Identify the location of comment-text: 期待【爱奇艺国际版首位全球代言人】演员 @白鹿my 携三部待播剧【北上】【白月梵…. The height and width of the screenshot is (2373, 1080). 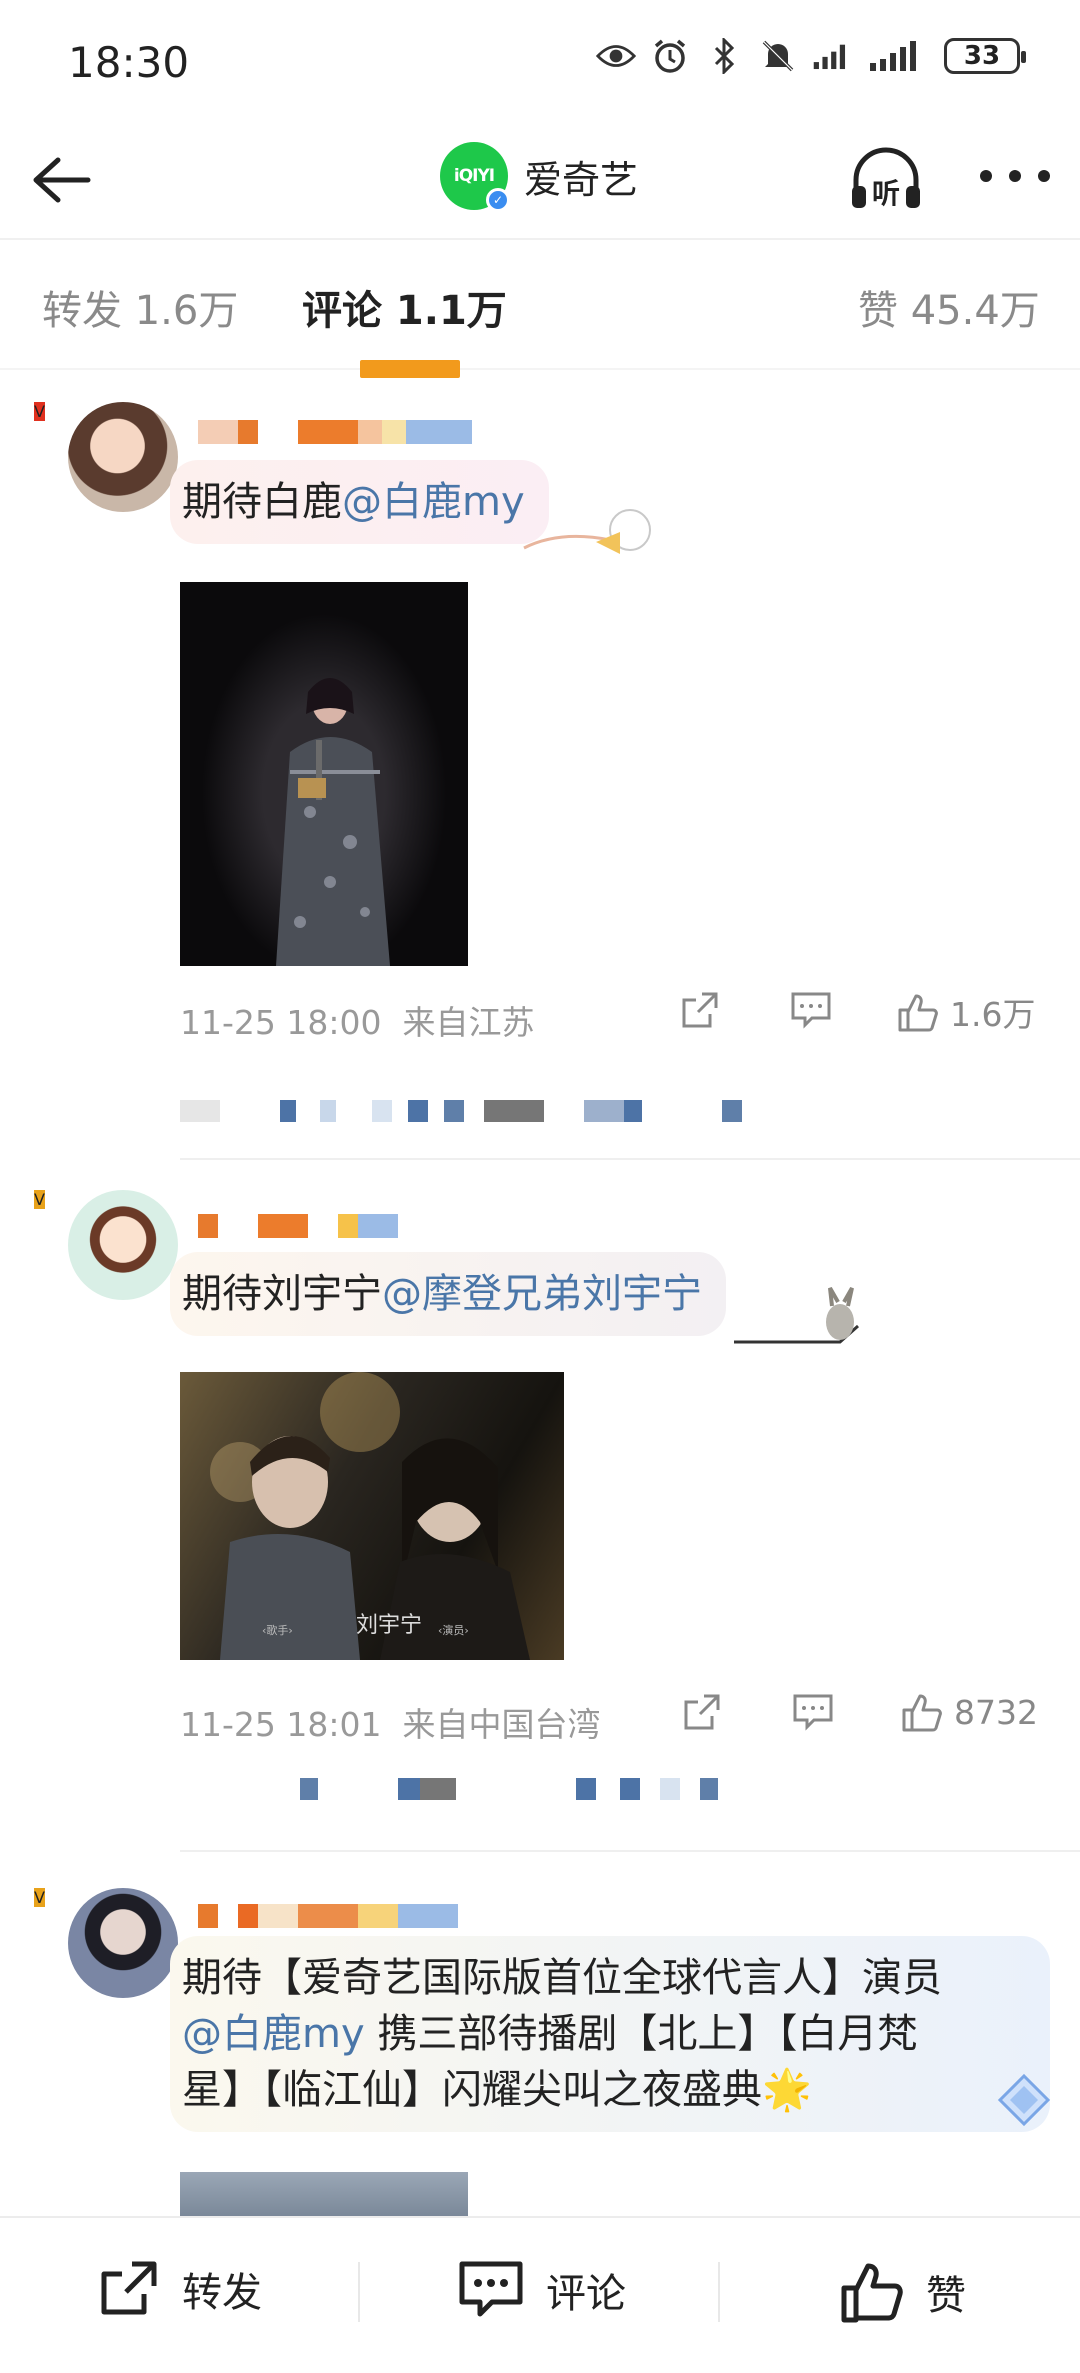
(610, 2034).